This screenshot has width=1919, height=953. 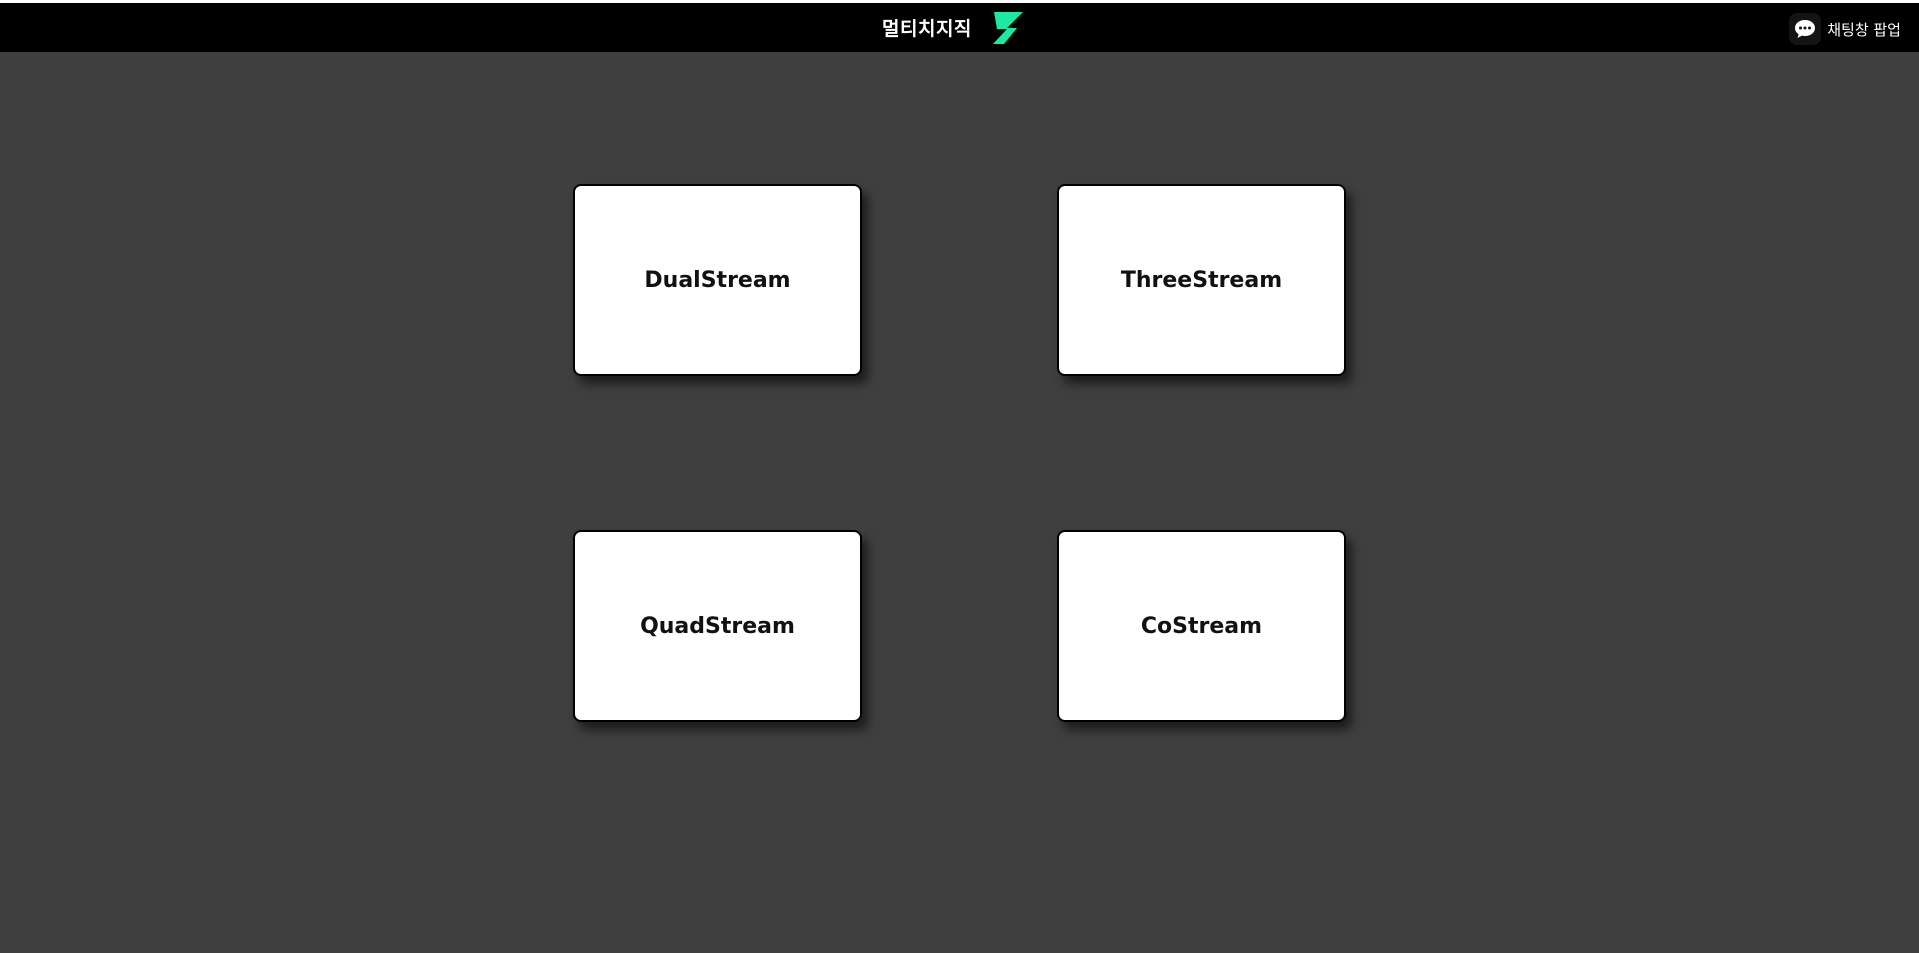 I want to click on app-header: 멀티치지직 채팅창 팝업, so click(x=959, y=27).